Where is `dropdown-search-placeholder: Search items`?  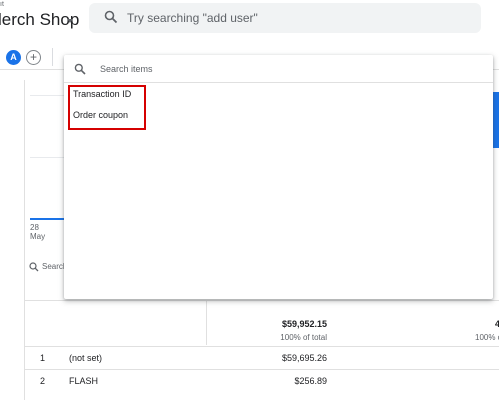 dropdown-search-placeholder: Search items is located at coordinates (126, 69).